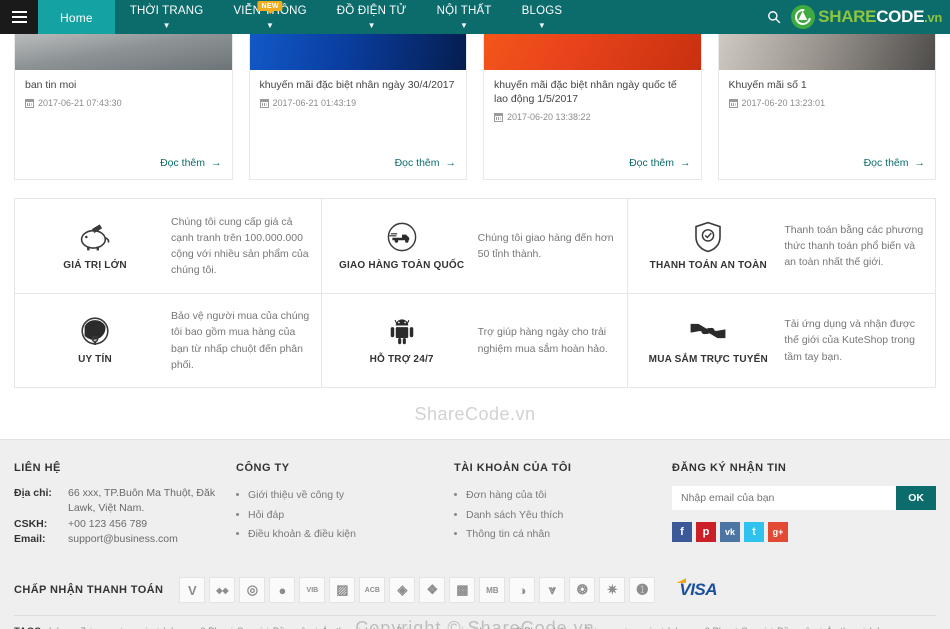 This screenshot has width=950, height=629. What do you see at coordinates (402, 237) in the screenshot?
I see `truck-delivery-icon` at bounding box center [402, 237].